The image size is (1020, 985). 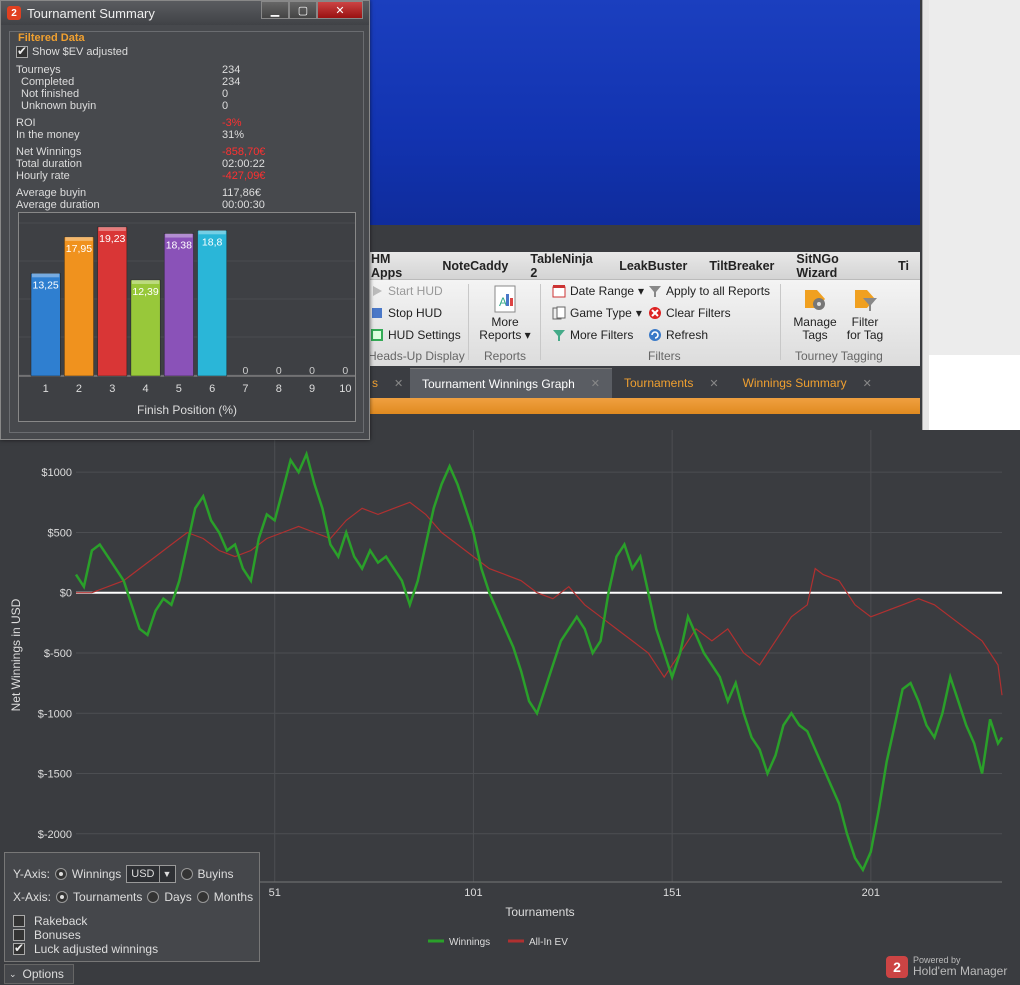 What do you see at coordinates (244, 152) in the screenshot?
I see `stat-value: -858,70€` at bounding box center [244, 152].